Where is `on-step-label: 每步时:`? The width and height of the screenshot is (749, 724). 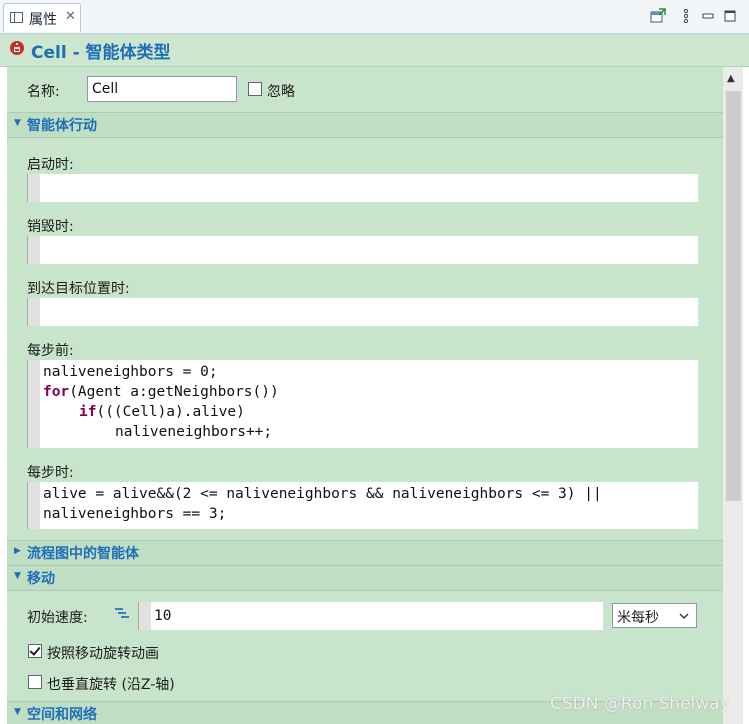
on-step-label: 每步时: is located at coordinates (50, 473).